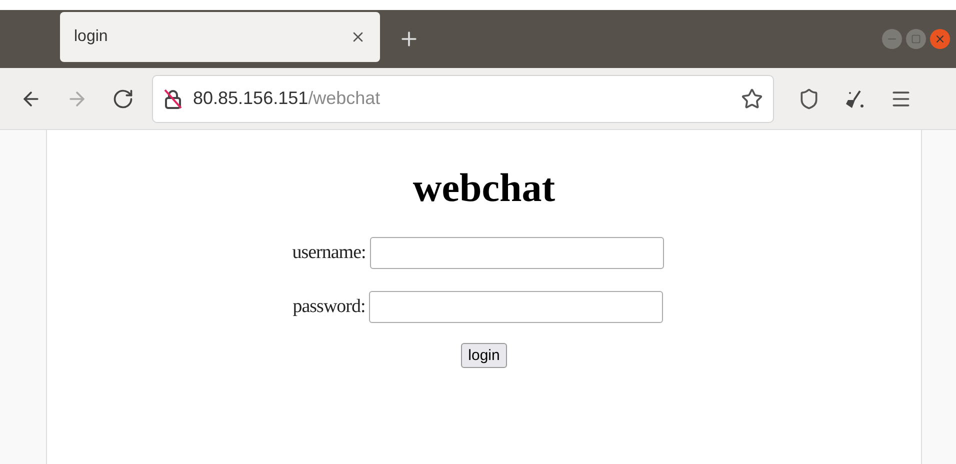  I want to click on field-label: password:, so click(329, 307).